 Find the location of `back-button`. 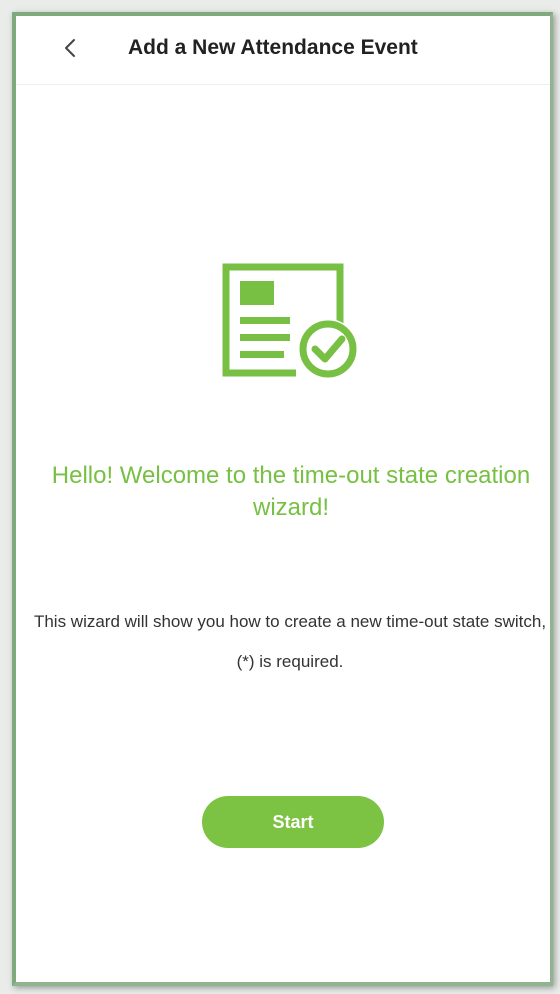

back-button is located at coordinates (70, 48).